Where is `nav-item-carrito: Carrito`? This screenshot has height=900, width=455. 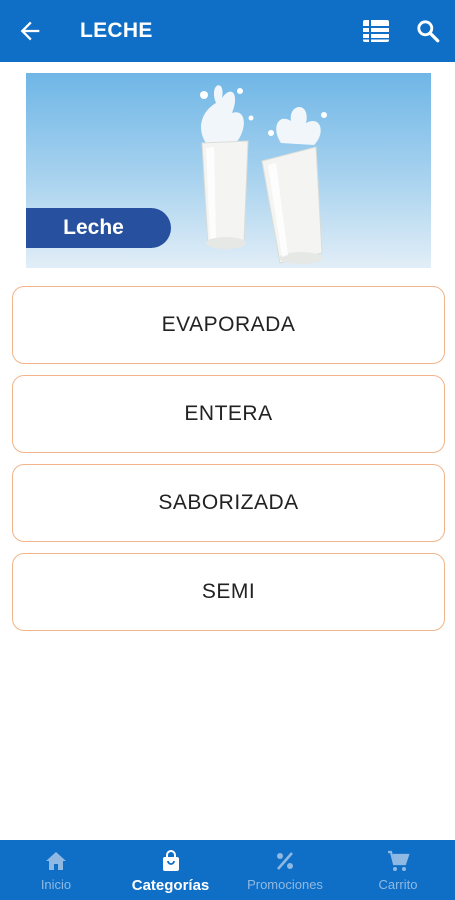 nav-item-carrito: Carrito is located at coordinates (398, 870).